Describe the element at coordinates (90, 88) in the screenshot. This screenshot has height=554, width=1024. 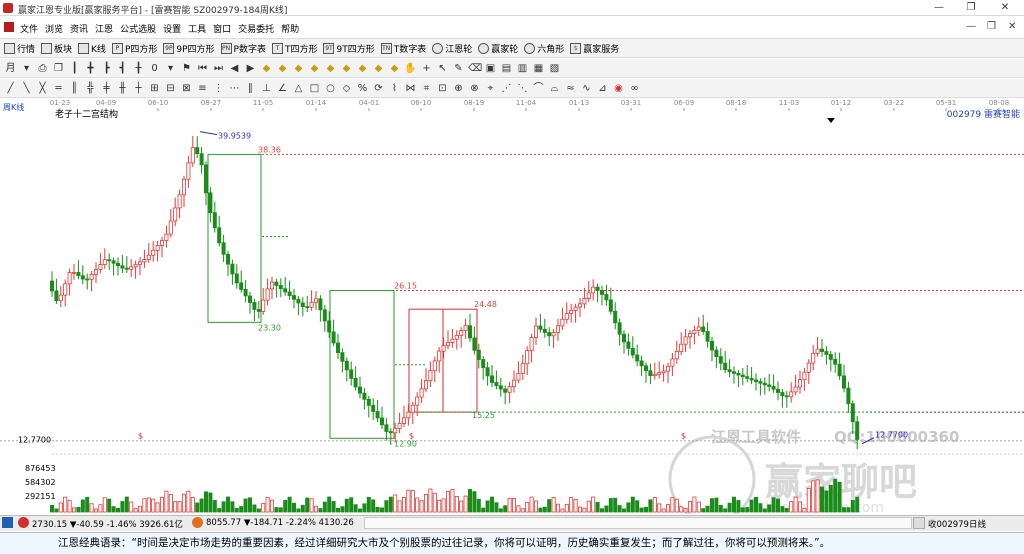
I see `line-icon: ╬` at that location.